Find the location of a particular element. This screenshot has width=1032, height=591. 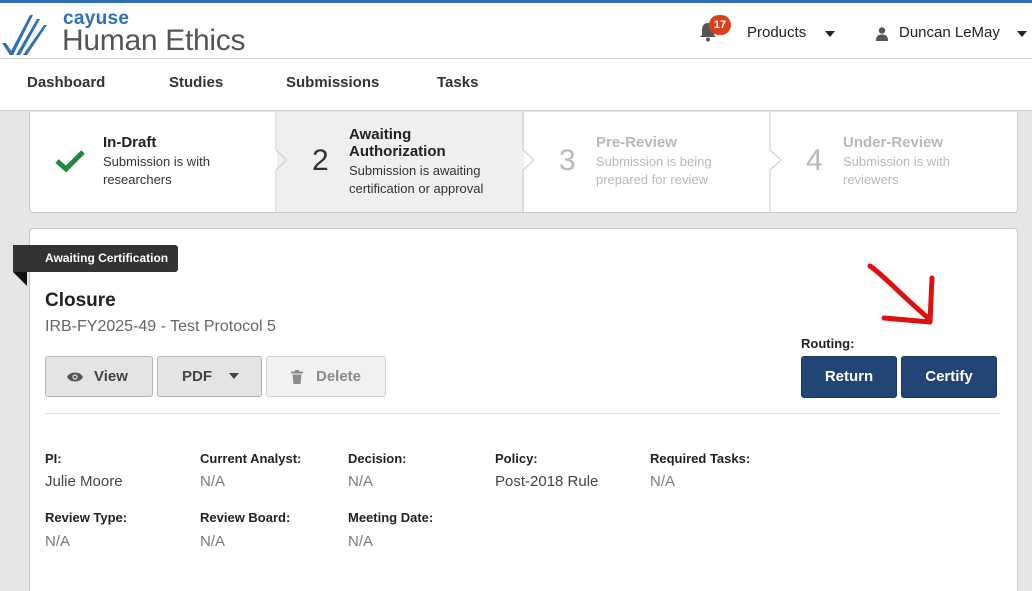

view-label: View is located at coordinates (111, 376).